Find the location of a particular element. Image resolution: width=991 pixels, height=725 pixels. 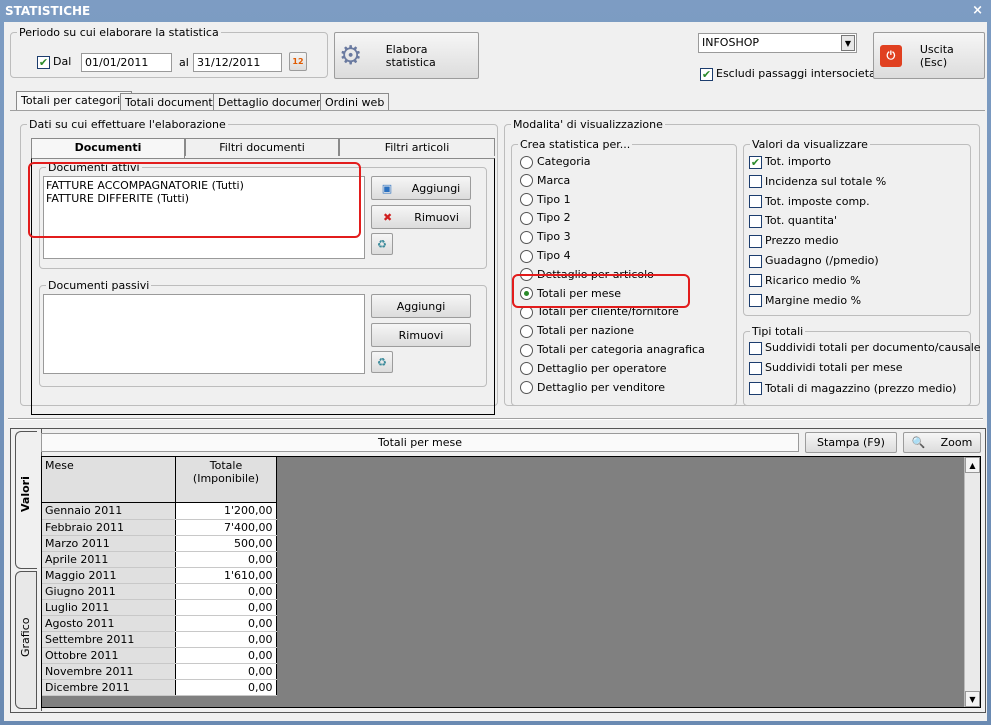

radio-option: Totali per categoria anagrafica is located at coordinates (612, 350).